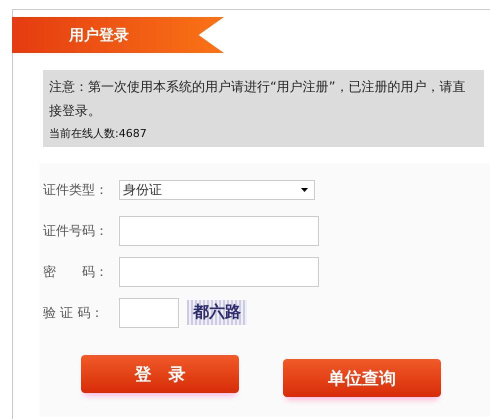  Describe the element at coordinates (76, 190) in the screenshot. I see `field-label: 证件类型：` at that location.